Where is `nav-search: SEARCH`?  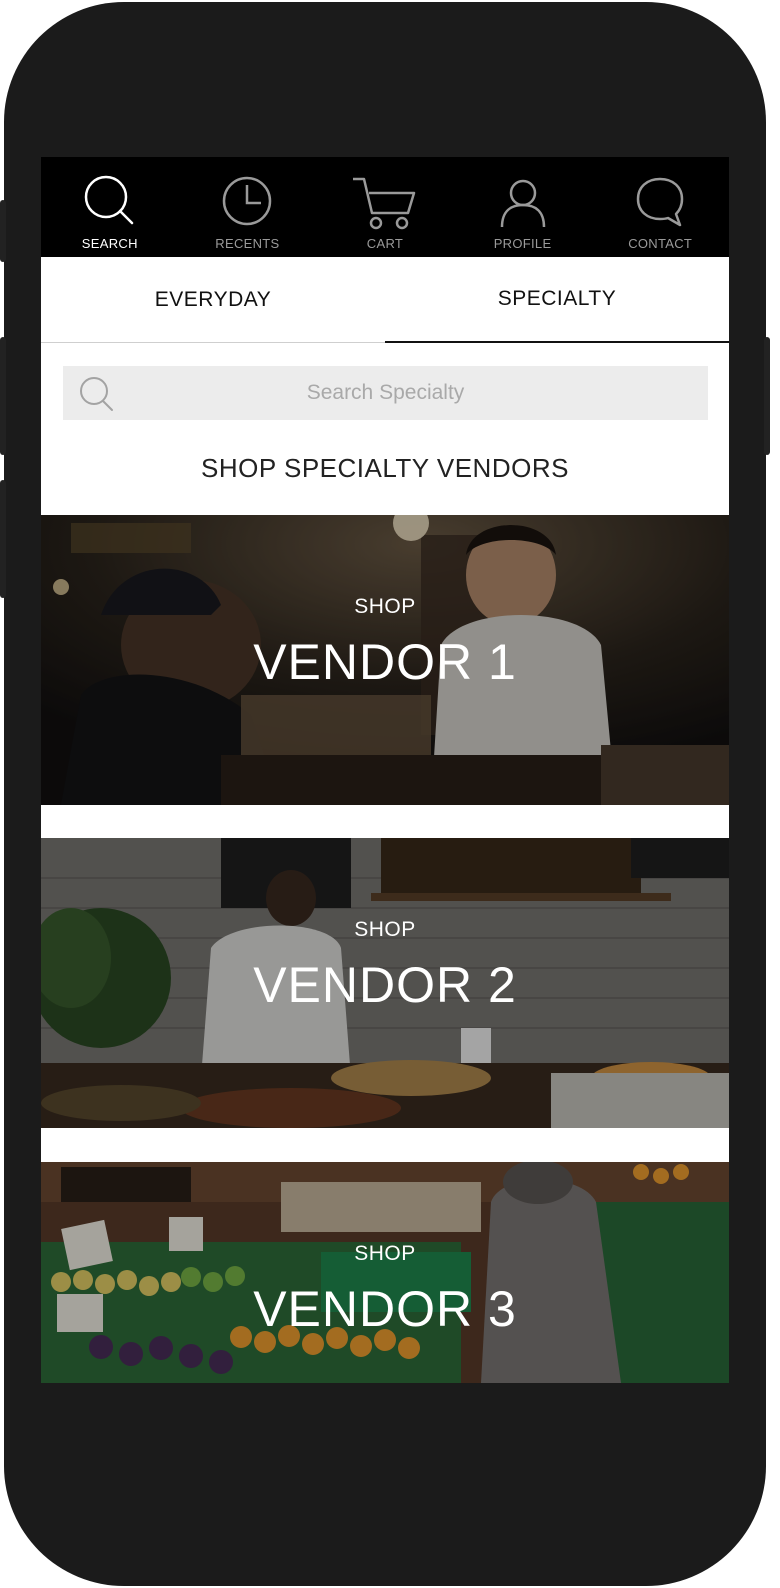
nav-search: SEARCH is located at coordinates (110, 207).